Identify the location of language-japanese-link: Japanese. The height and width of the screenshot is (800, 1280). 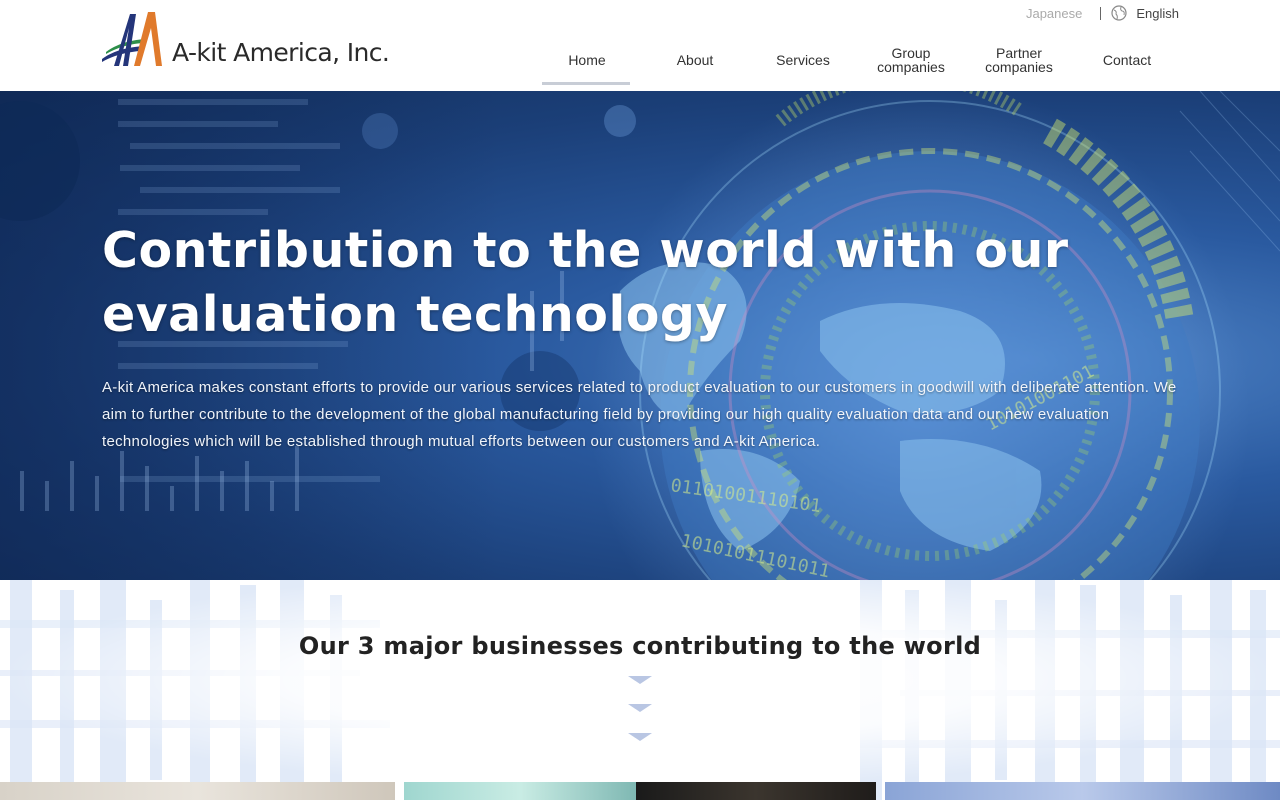
(1054, 13).